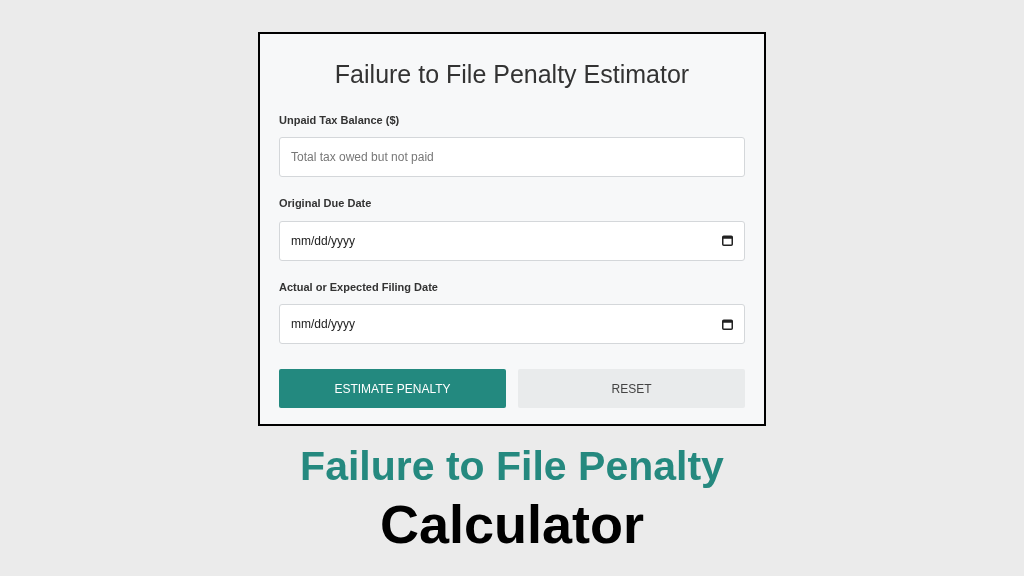 Image resolution: width=1024 pixels, height=576 pixels. I want to click on page-heading: Failure to File Penalty, so click(512, 466).